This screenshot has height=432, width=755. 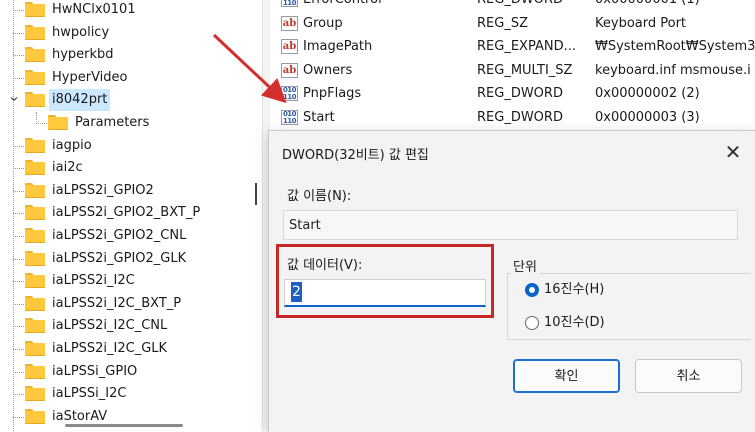 I want to click on value-data: keyboard.inf msmouse.i, so click(x=673, y=70).